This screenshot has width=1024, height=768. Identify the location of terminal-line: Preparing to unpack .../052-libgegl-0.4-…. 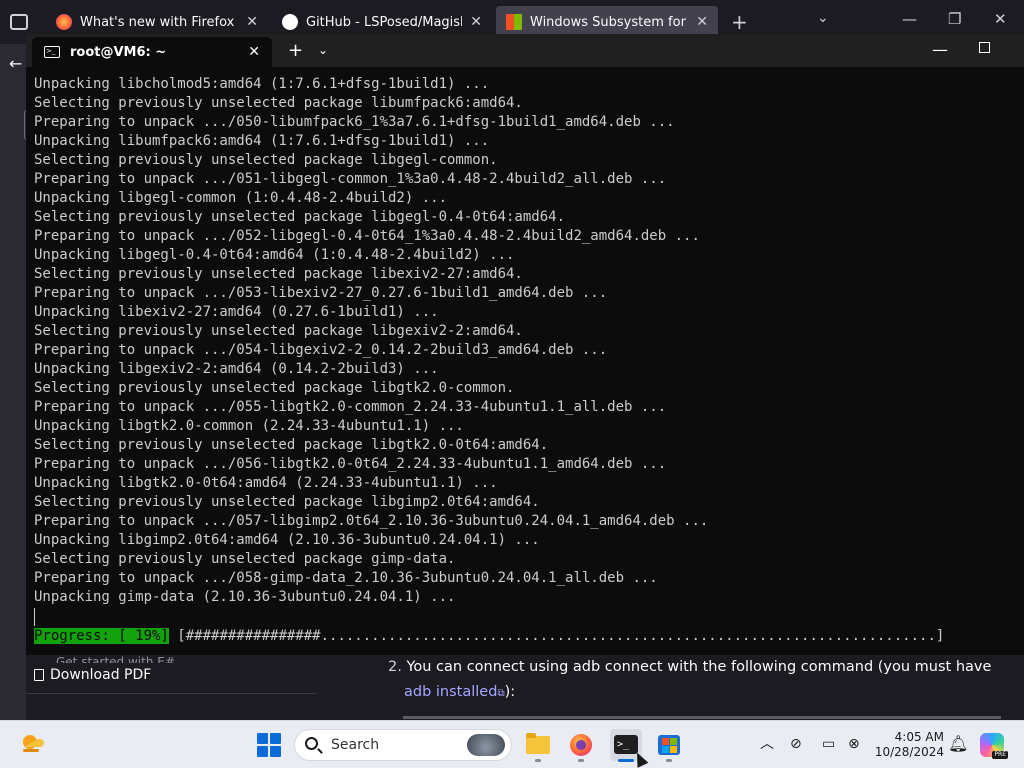
(367, 236).